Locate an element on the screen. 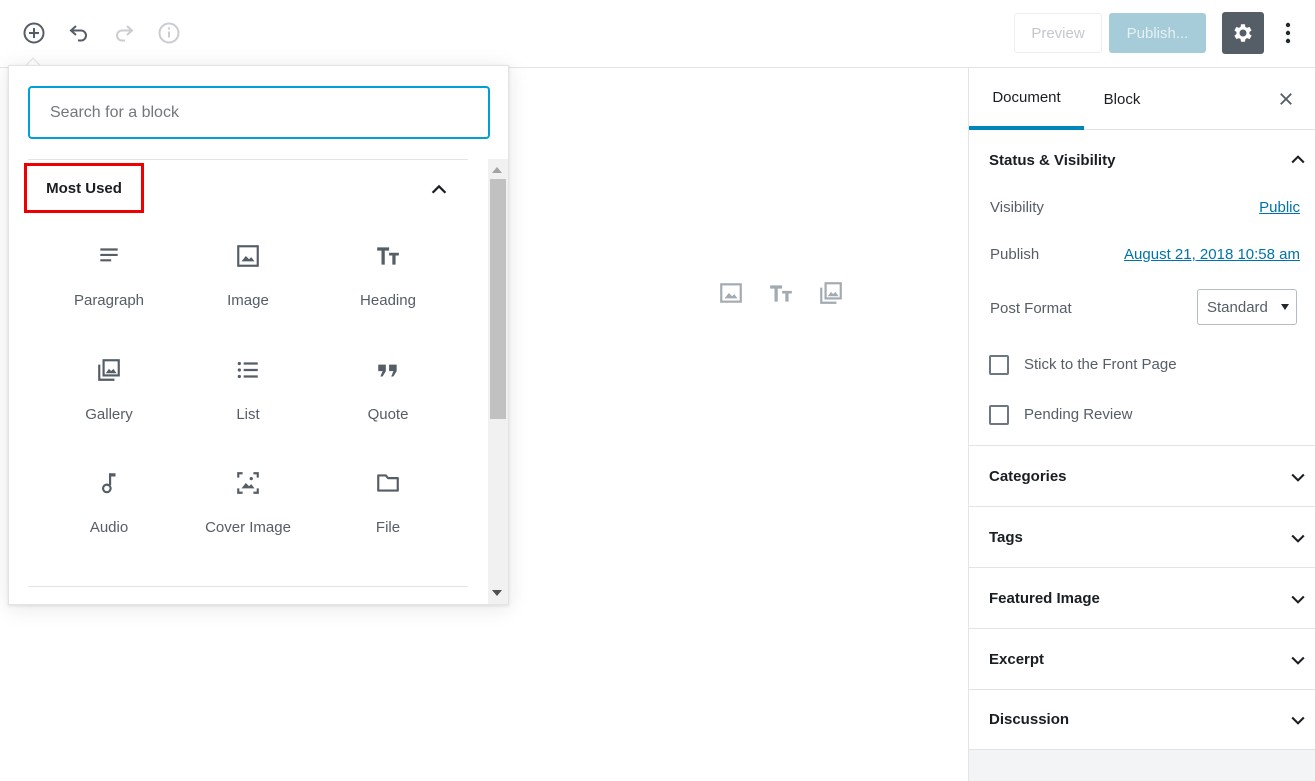 The width and height of the screenshot is (1315, 781). list-icon is located at coordinates (248, 370).